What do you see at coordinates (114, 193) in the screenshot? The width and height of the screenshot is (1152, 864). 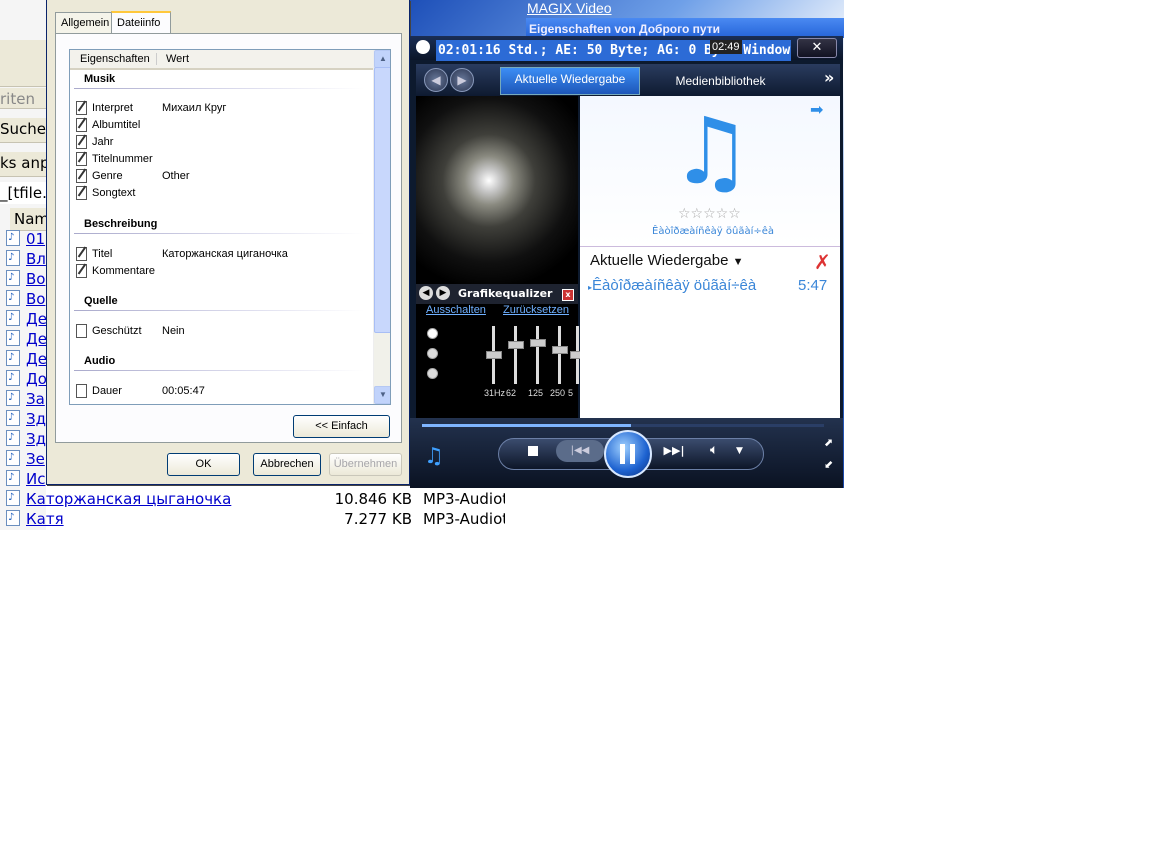 I see `property-label: Songtext` at bounding box center [114, 193].